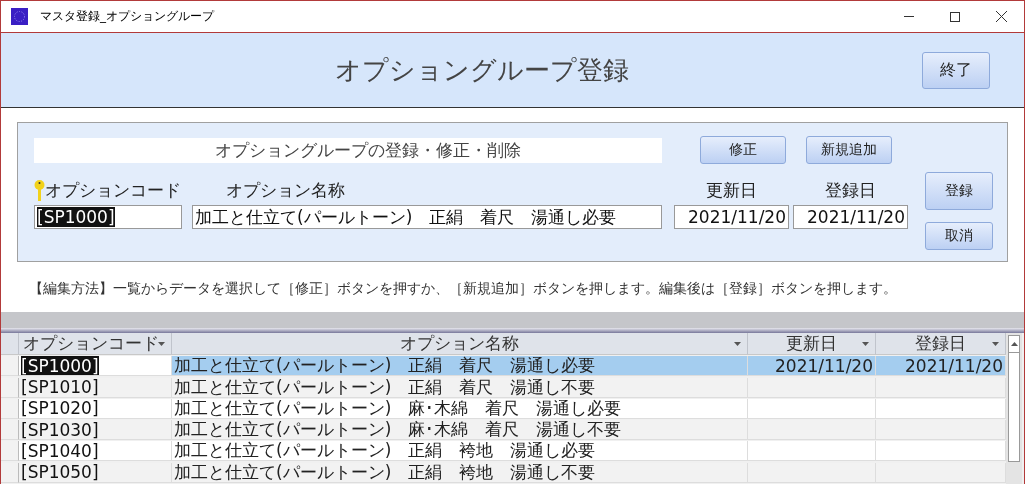  Describe the element at coordinates (959, 236) in the screenshot. I see `cancel-button: 取消` at that location.